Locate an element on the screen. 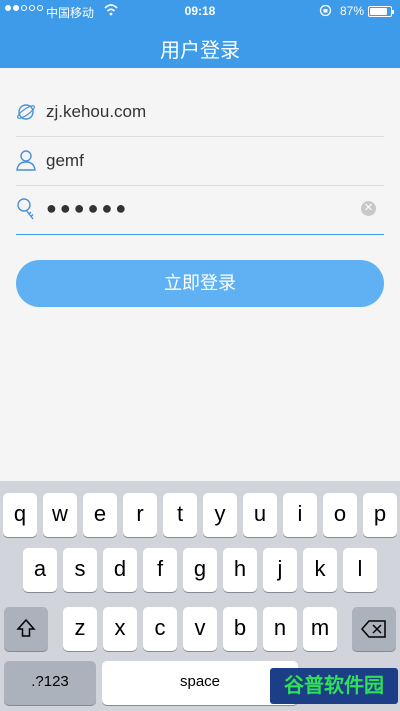 The width and height of the screenshot is (400, 711). key-x: x is located at coordinates (120, 629).